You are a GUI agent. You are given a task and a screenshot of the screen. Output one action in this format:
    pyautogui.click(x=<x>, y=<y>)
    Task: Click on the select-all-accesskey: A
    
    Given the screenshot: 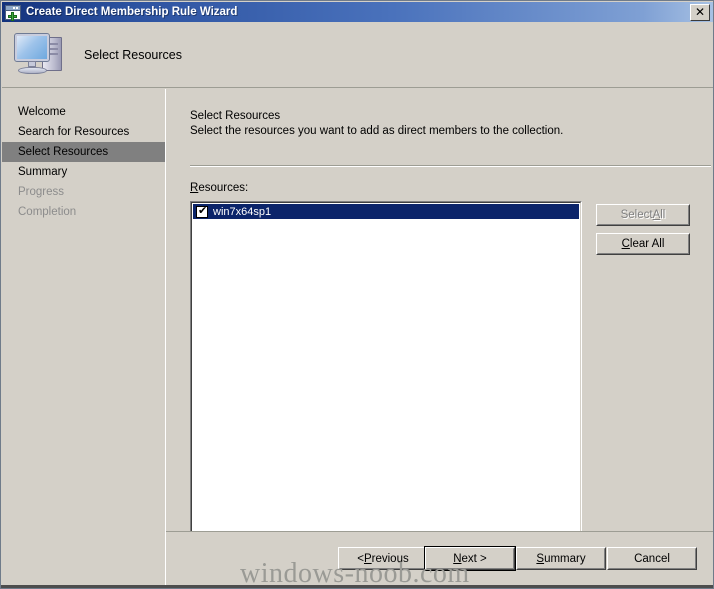 What is the action you would take?
    pyautogui.click(x=656, y=215)
    